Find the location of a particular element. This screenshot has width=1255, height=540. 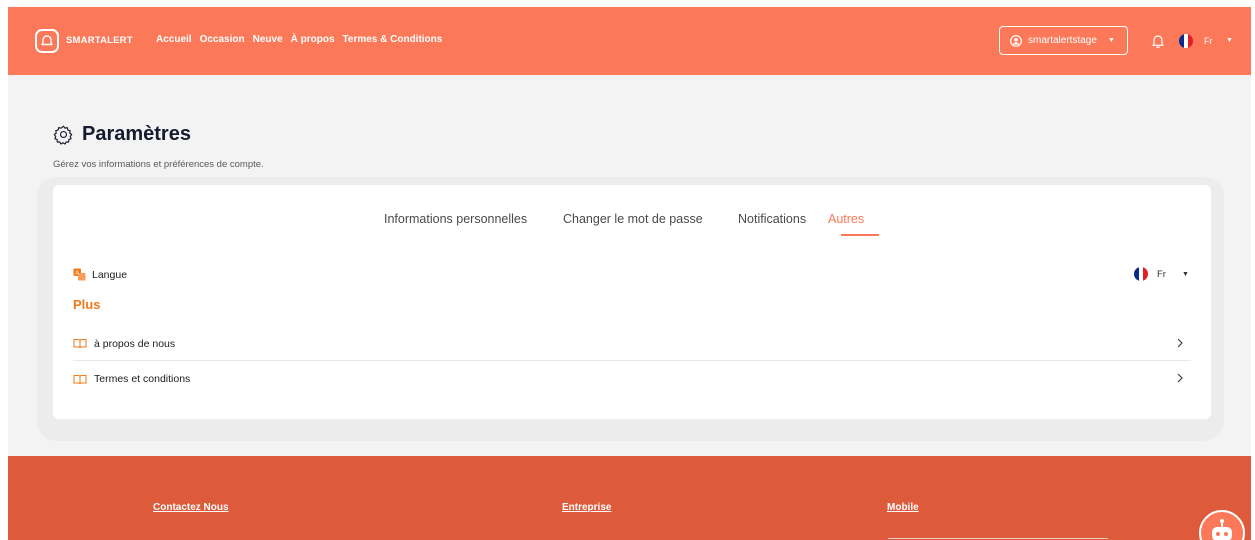

svg-text: A is located at coordinates (77, 274).